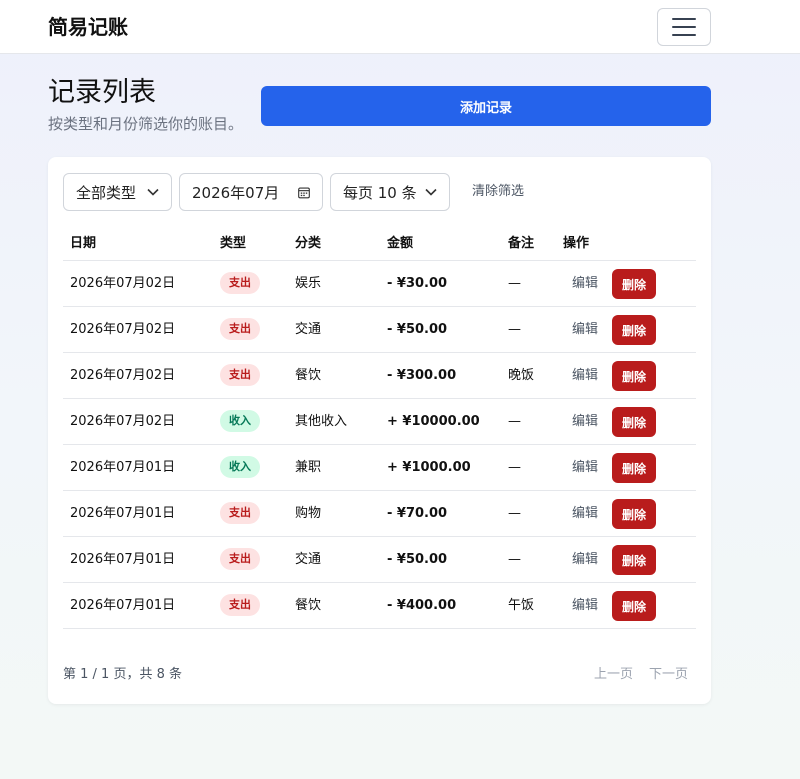 This screenshot has height=779, width=800. I want to click on table-row: 2026年07月02日 支出 交通 - ¥50.00 — 编辑 删除, so click(379, 330).